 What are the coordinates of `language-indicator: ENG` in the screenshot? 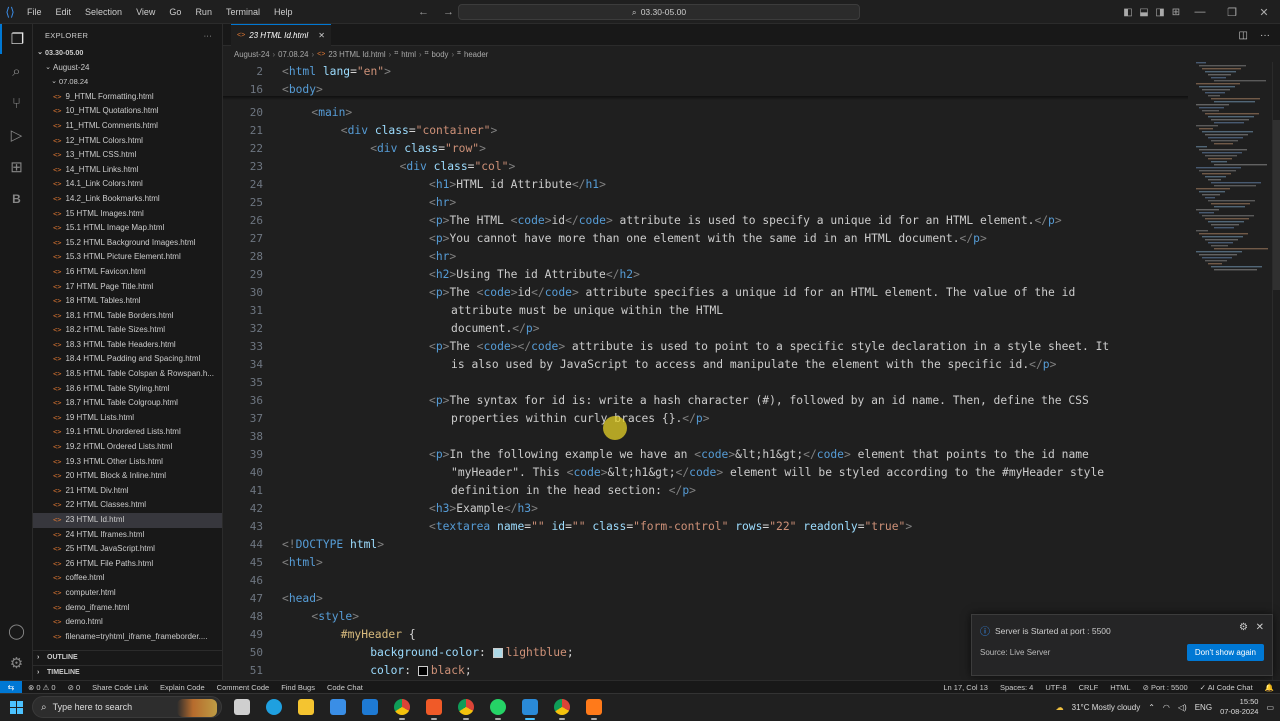 It's located at (1203, 707).